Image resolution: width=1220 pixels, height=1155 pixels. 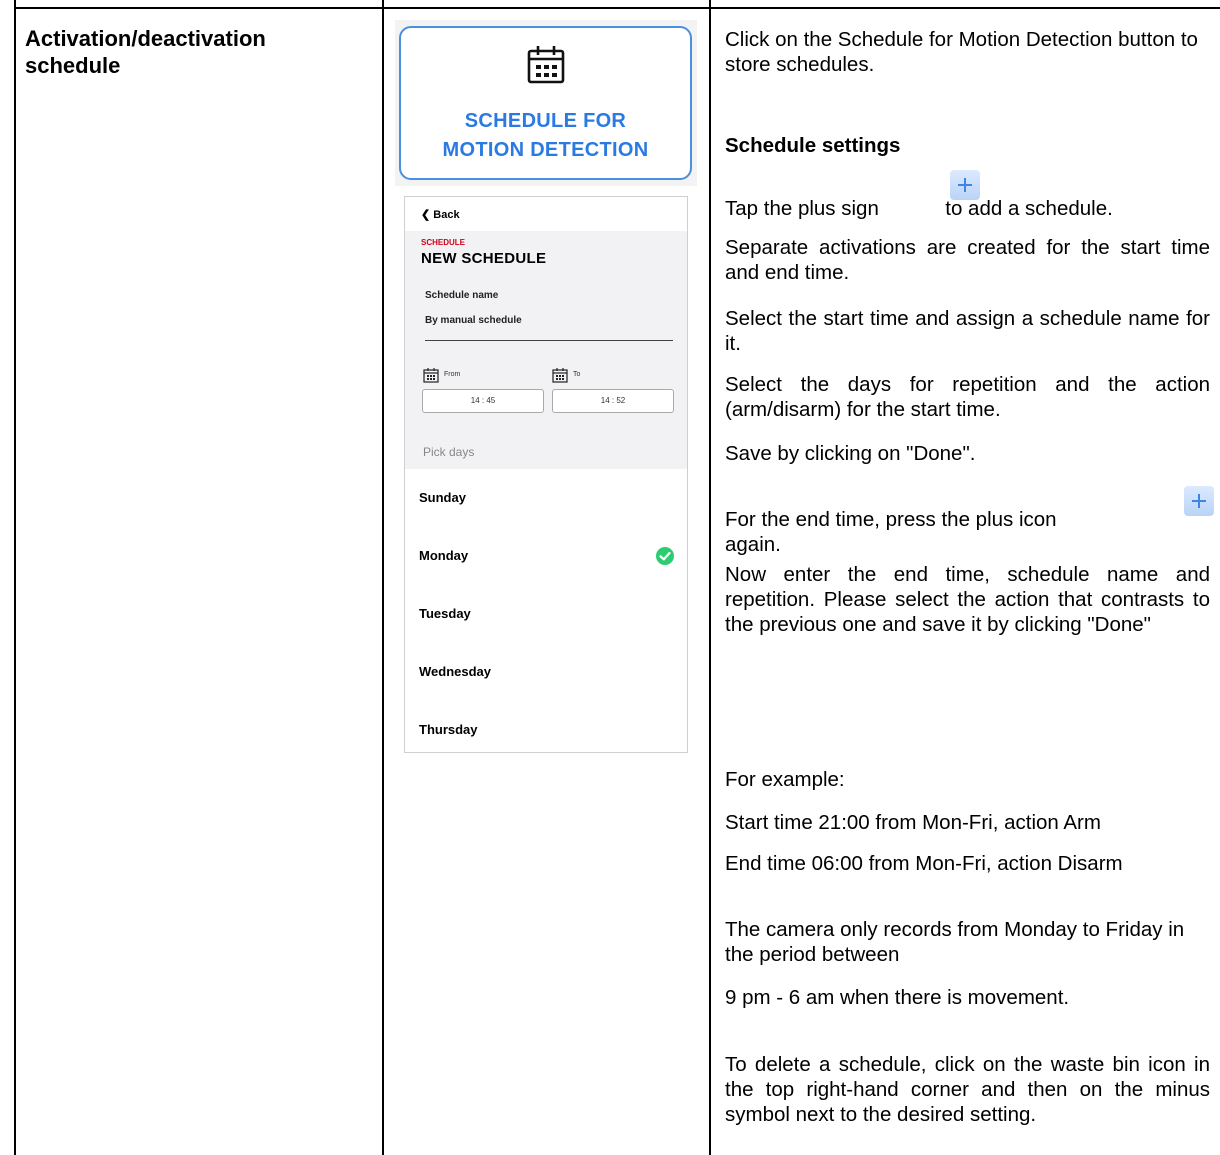 What do you see at coordinates (445, 613) in the screenshot?
I see `day-option-tuesday: Tuesday` at bounding box center [445, 613].